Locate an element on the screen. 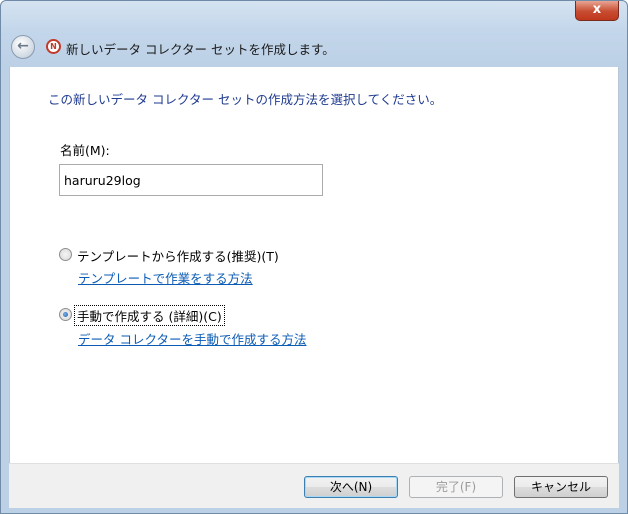 This screenshot has height=514, width=628. title-bar: ← N 新しいデータ コレクター セットを作成します。 is located at coordinates (314, 47).